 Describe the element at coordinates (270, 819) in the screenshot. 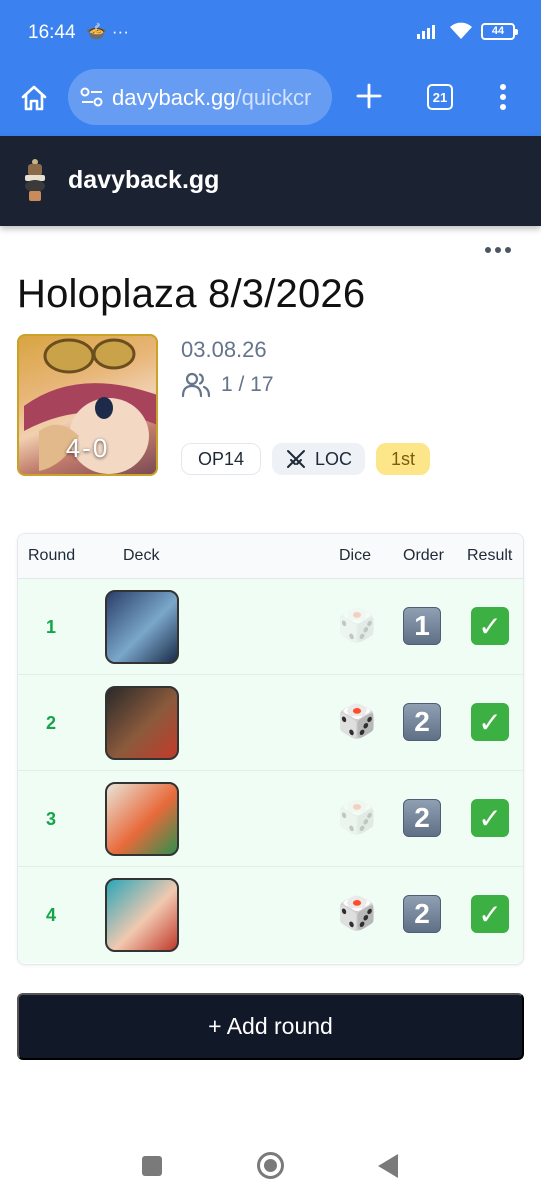

I see `table-row: 3 🎲 2 ✓` at that location.